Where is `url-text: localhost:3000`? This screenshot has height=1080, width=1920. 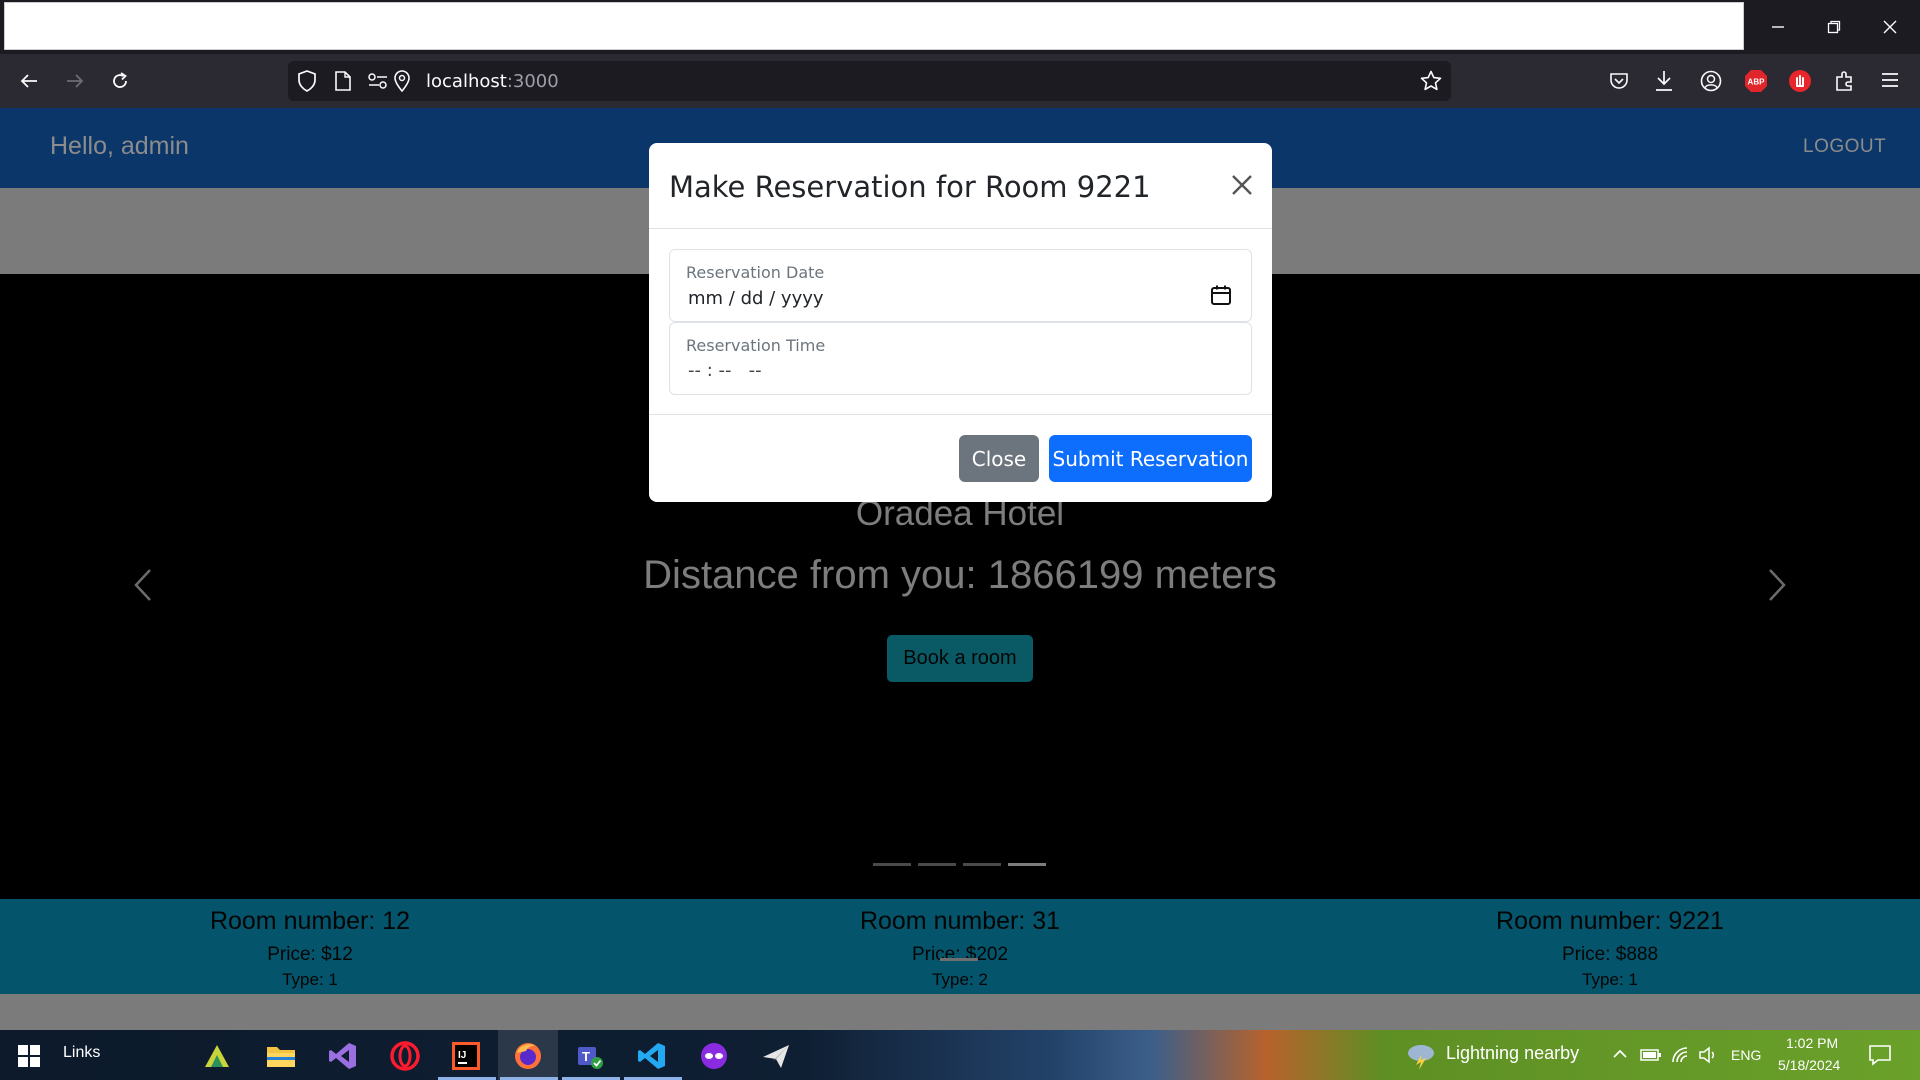 url-text: localhost:3000 is located at coordinates (492, 81).